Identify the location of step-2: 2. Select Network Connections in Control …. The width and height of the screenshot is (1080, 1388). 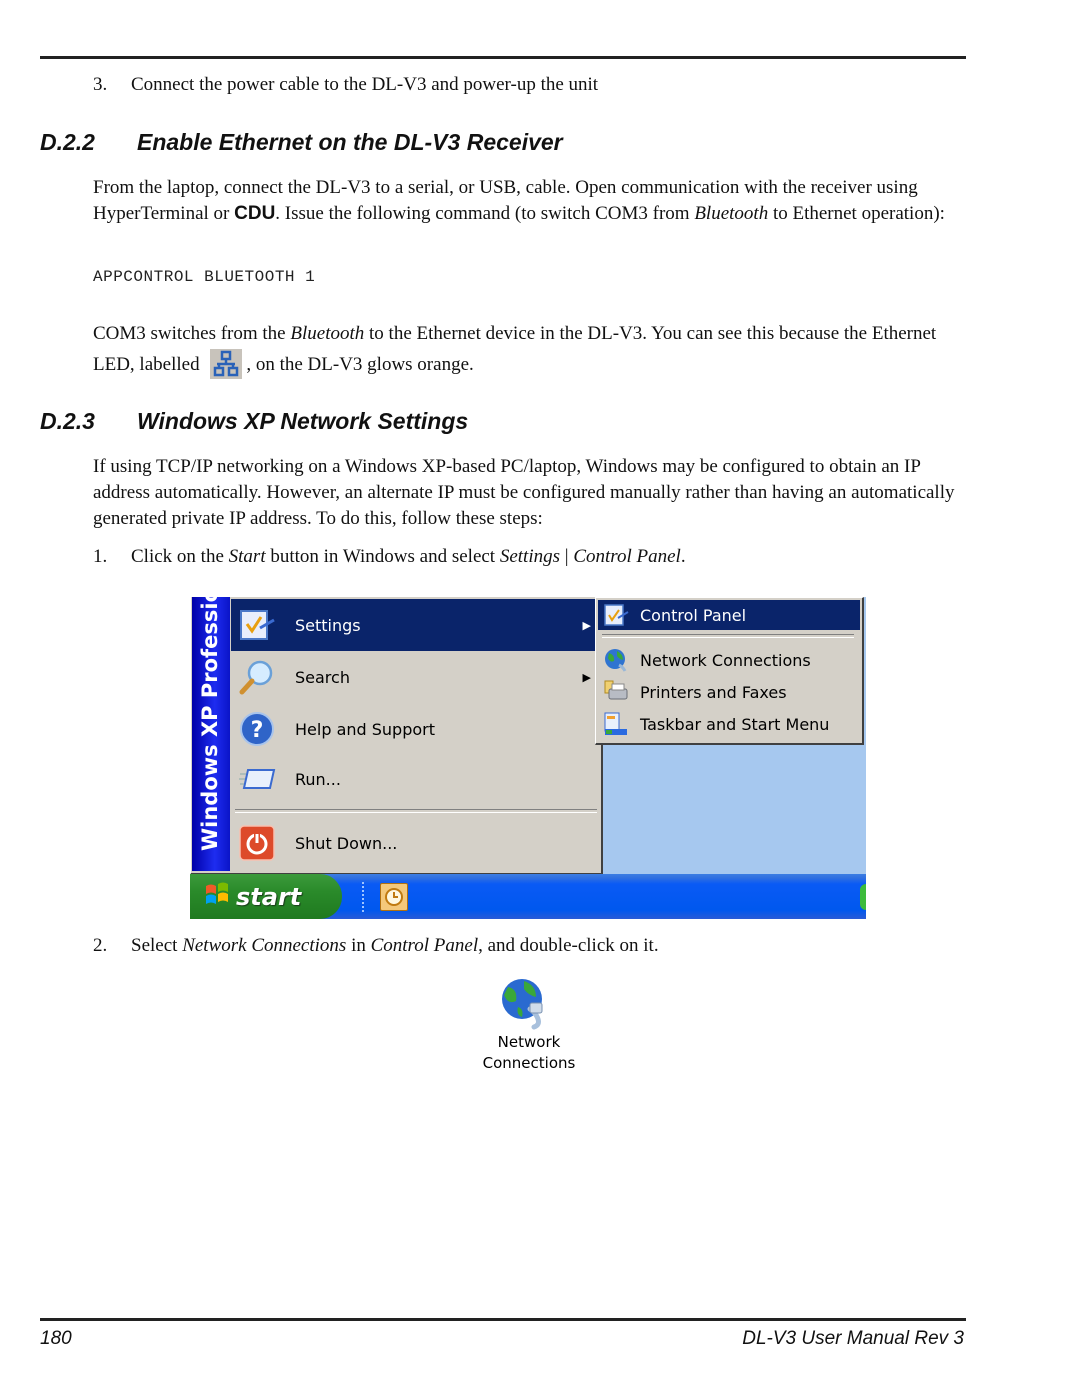
(376, 946).